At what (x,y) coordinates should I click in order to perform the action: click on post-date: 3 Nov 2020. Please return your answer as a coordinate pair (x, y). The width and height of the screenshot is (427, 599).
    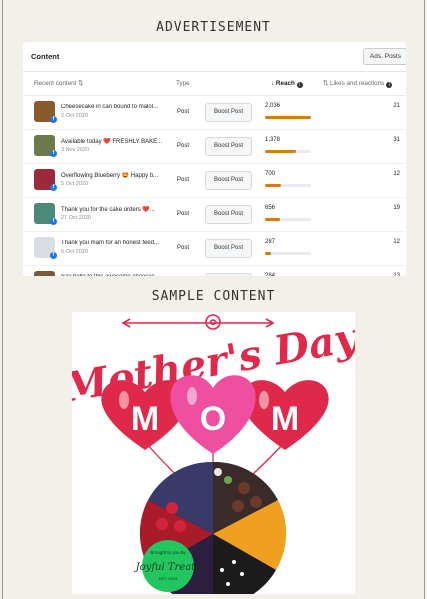
    Looking at the image, I should click on (75, 150).